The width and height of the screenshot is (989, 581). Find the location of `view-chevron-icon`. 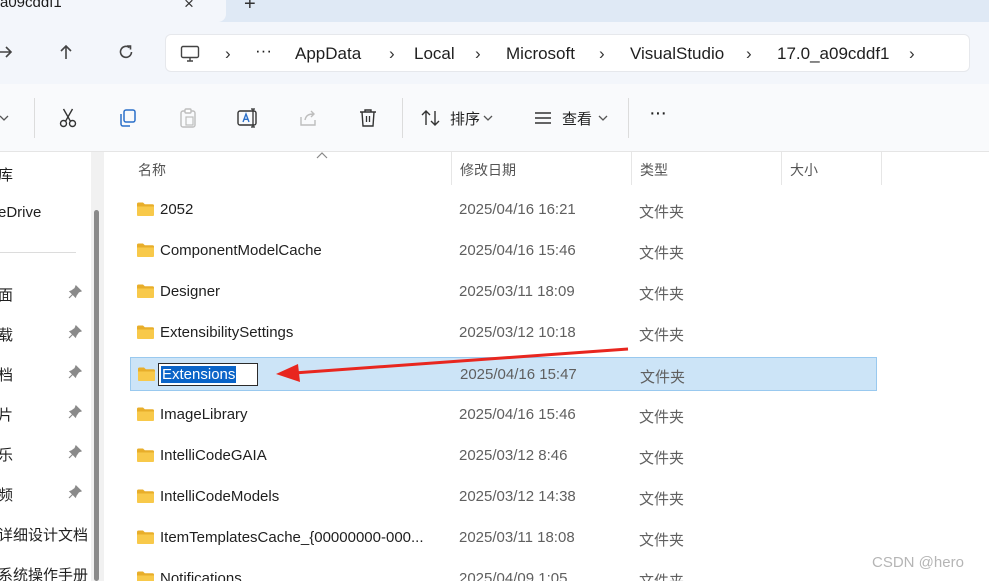

view-chevron-icon is located at coordinates (603, 118).